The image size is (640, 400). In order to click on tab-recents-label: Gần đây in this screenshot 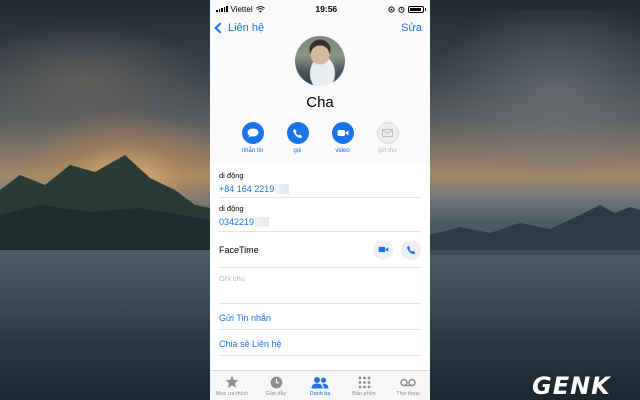, I will do `click(276, 393)`.